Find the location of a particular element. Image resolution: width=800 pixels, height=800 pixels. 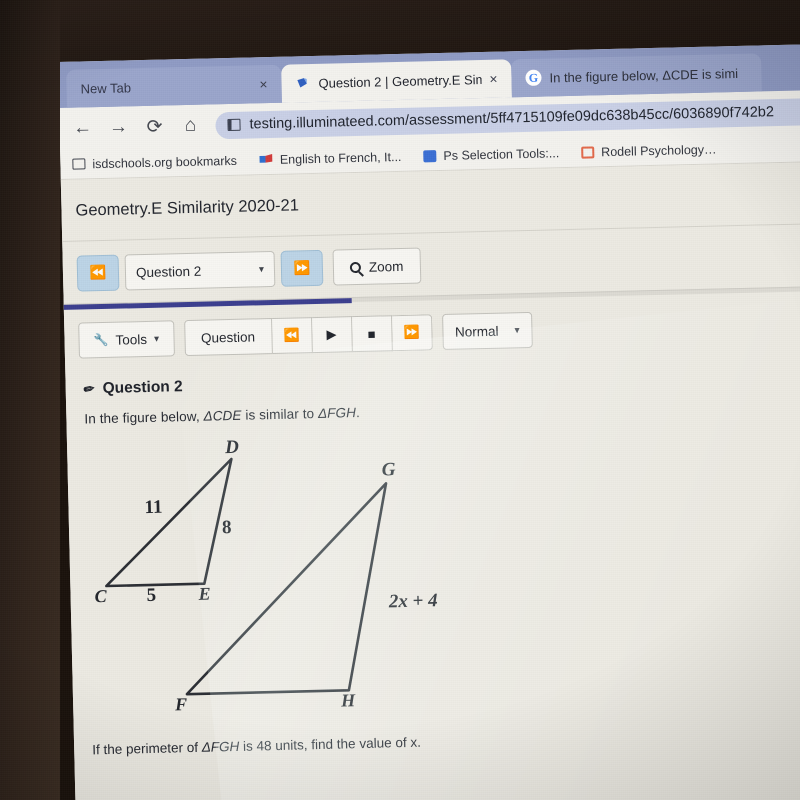

vertex-label-g: G is located at coordinates (388, 470).